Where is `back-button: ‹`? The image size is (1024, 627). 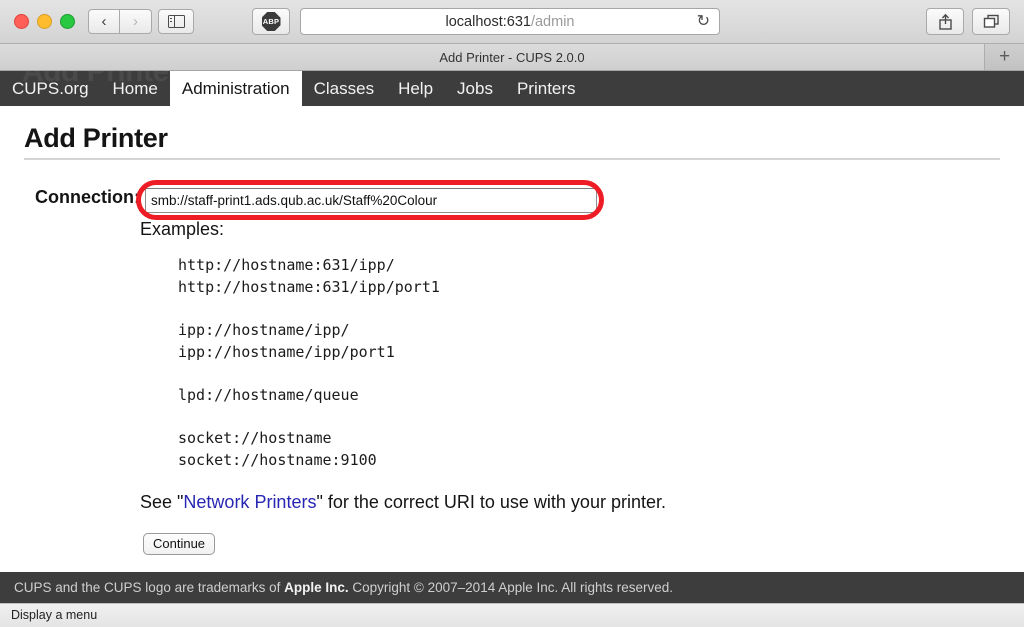 back-button: ‹ is located at coordinates (104, 21).